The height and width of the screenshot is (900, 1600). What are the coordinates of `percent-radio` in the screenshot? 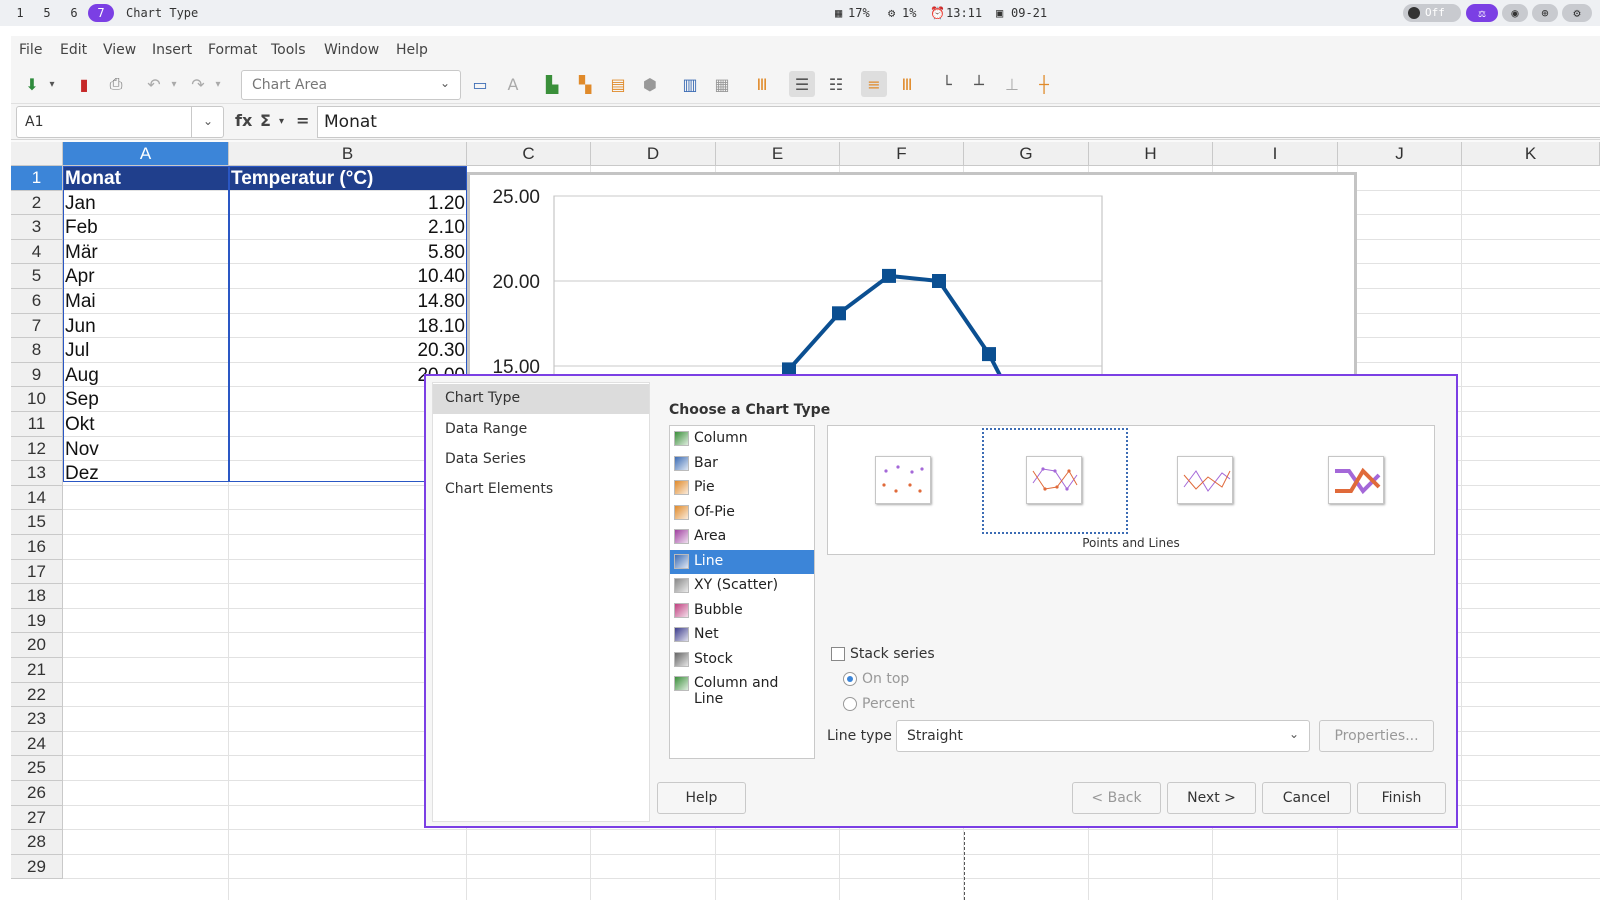 It's located at (850, 704).